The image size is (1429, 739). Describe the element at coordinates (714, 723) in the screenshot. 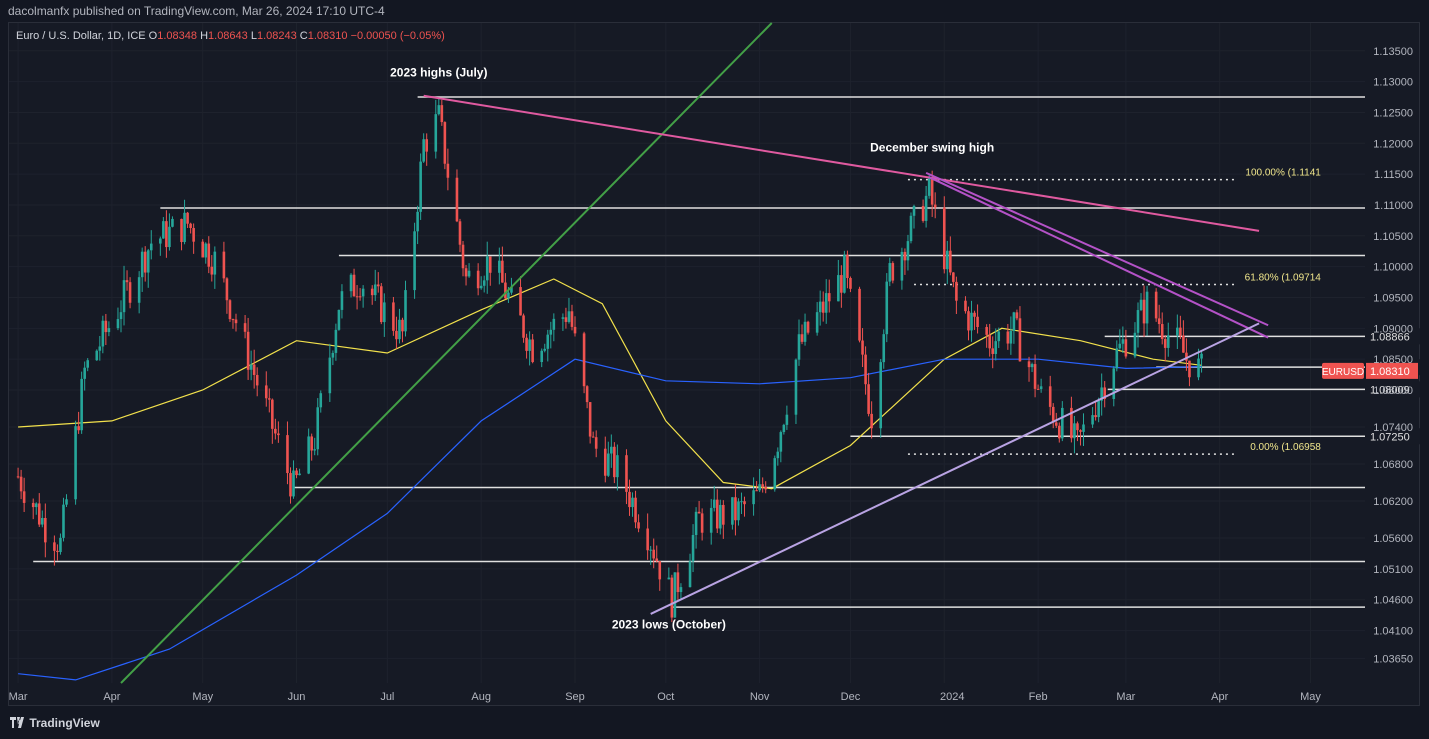

I see `footer: TradingView` at that location.